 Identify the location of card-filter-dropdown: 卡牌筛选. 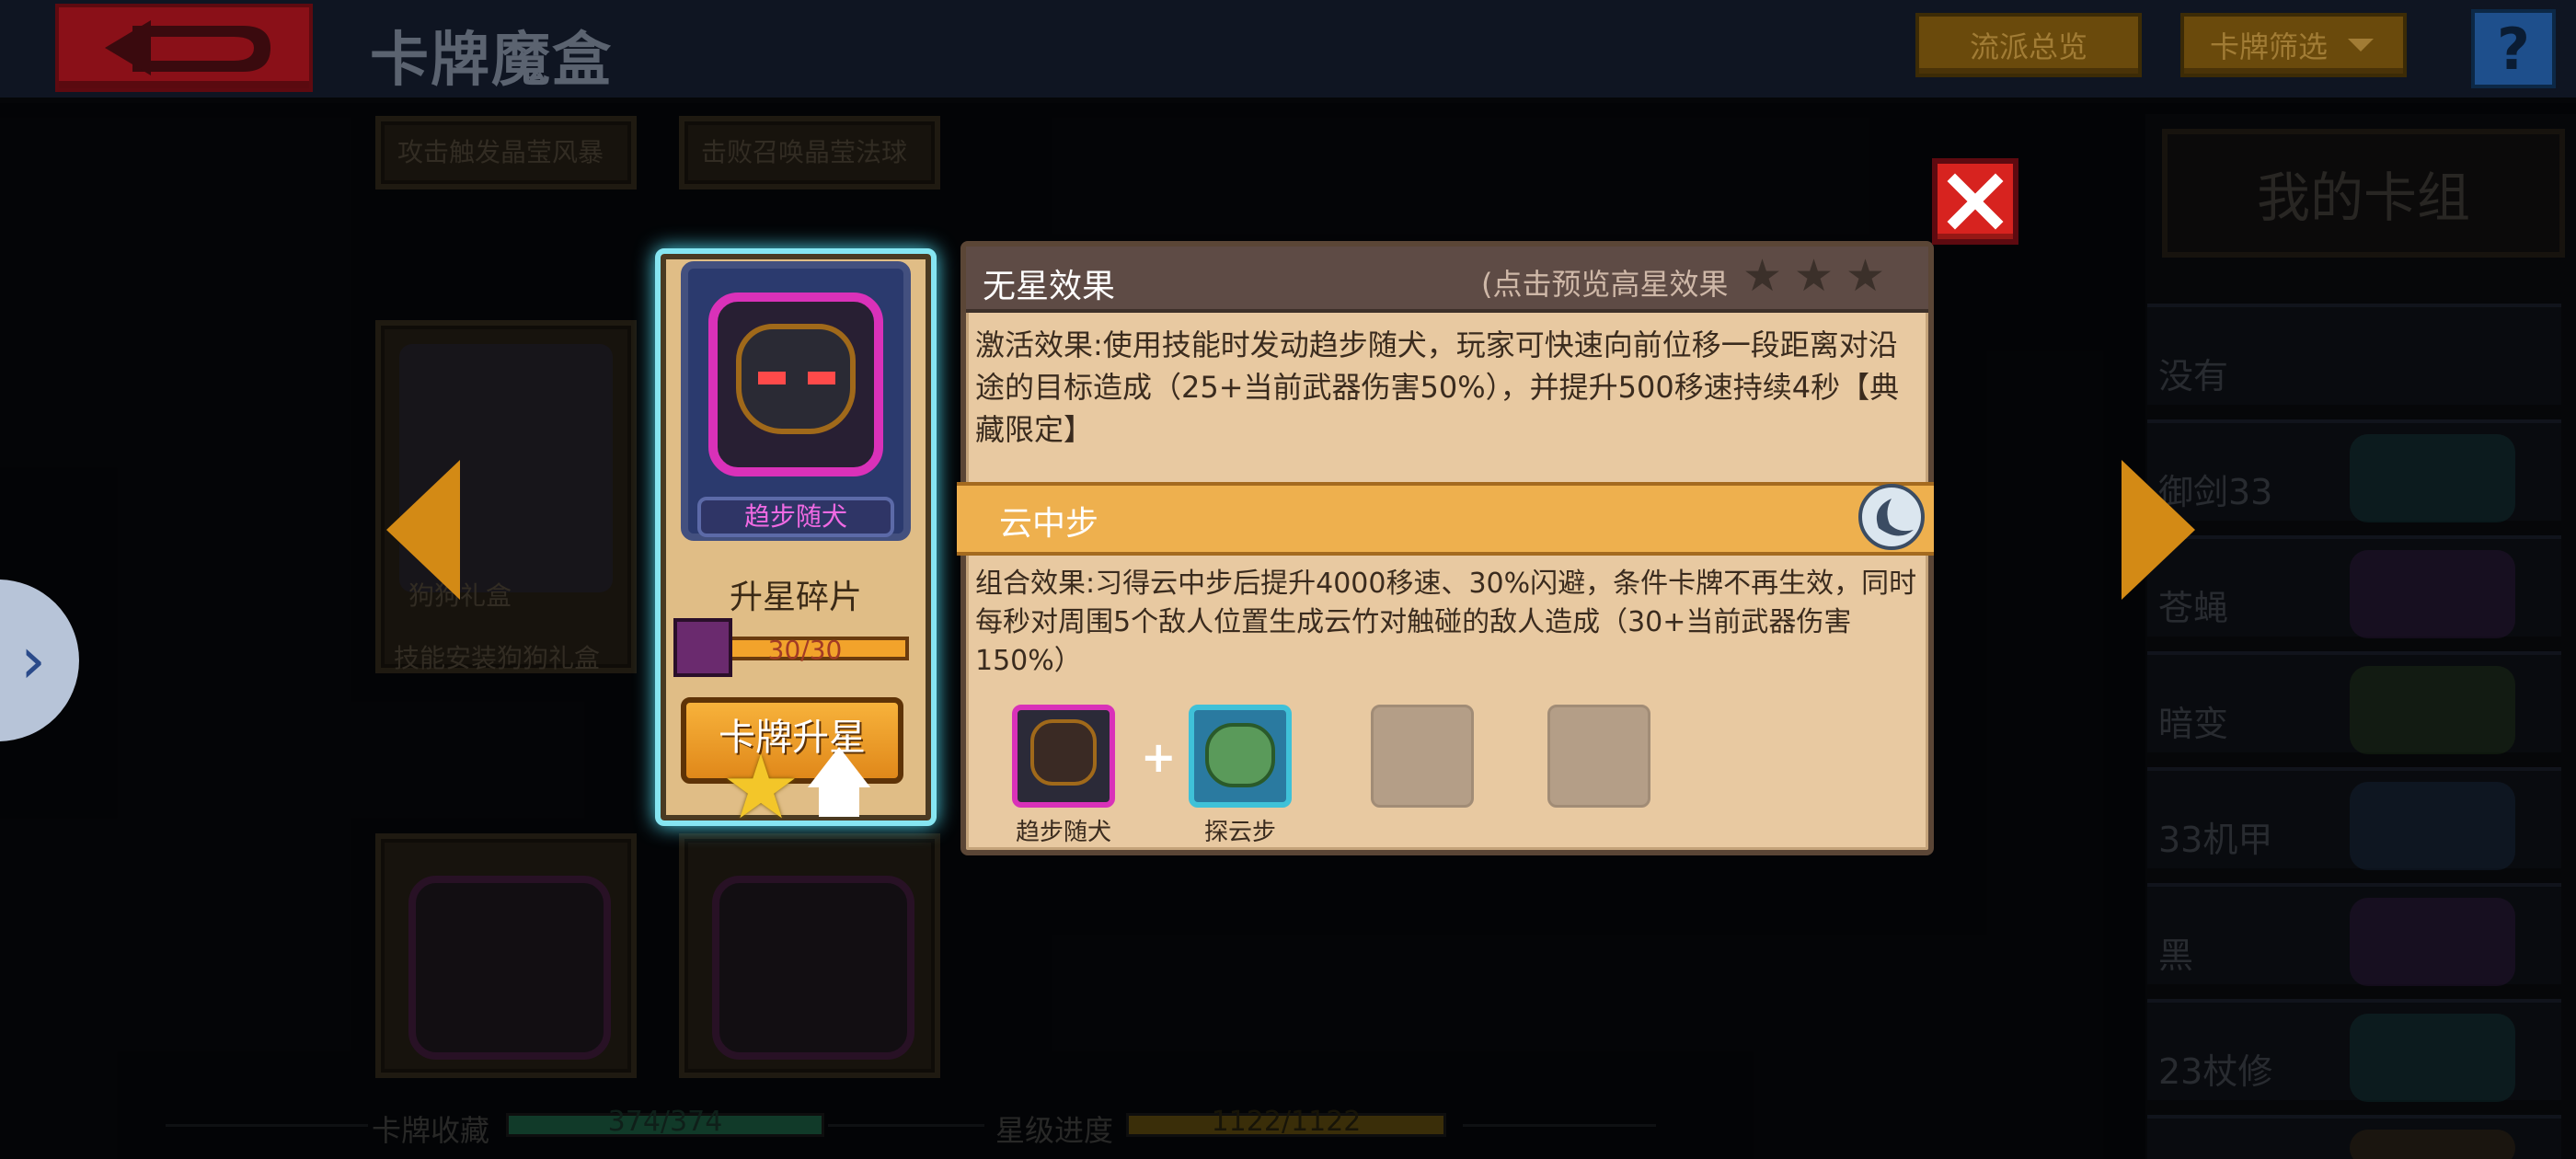
(2293, 45).